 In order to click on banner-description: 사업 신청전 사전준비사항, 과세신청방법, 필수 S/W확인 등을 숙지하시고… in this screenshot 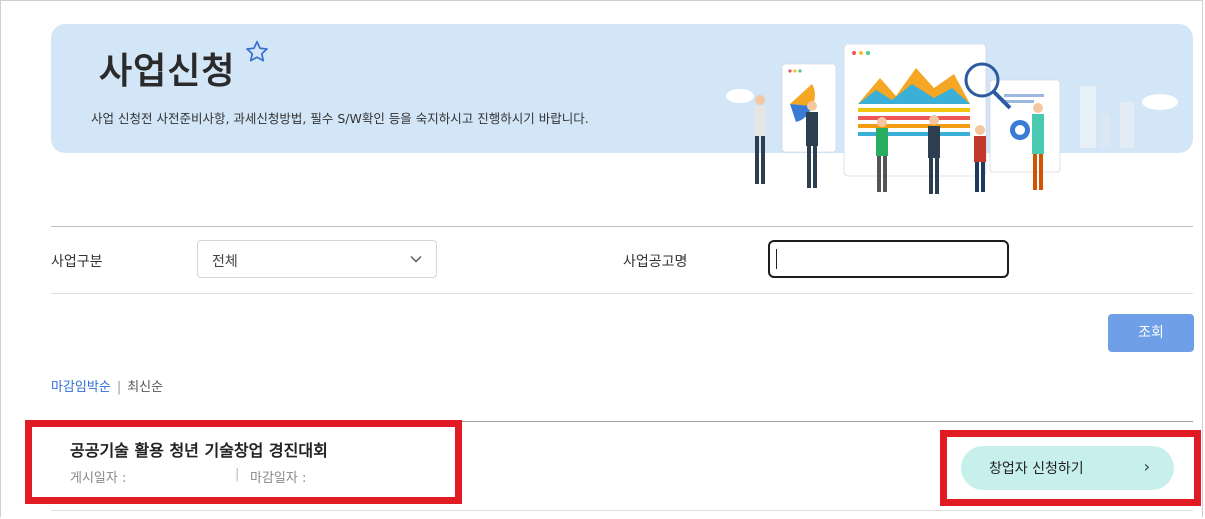, I will do `click(340, 118)`.